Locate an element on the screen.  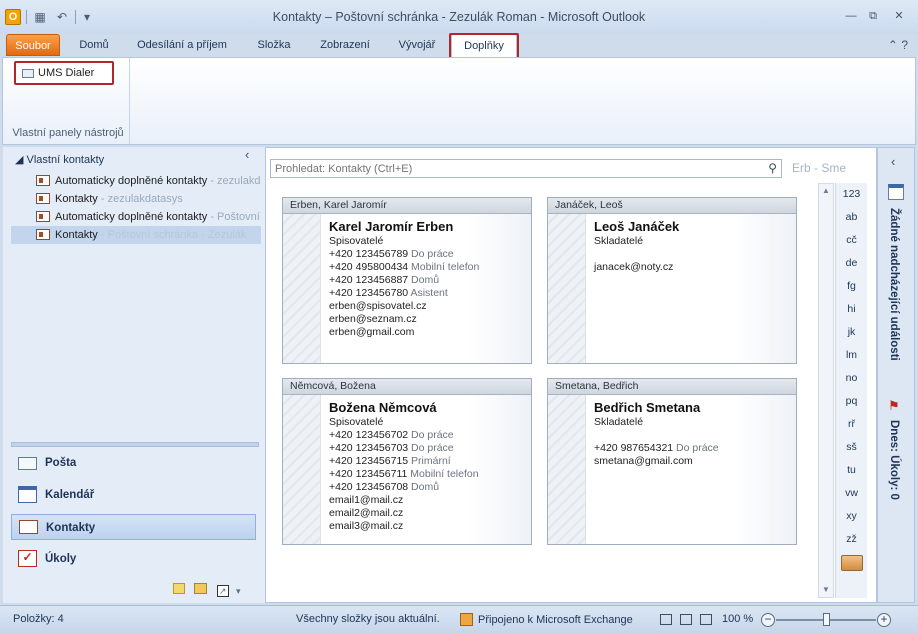
index-letter-button: hi is located at coordinates (851, 309).